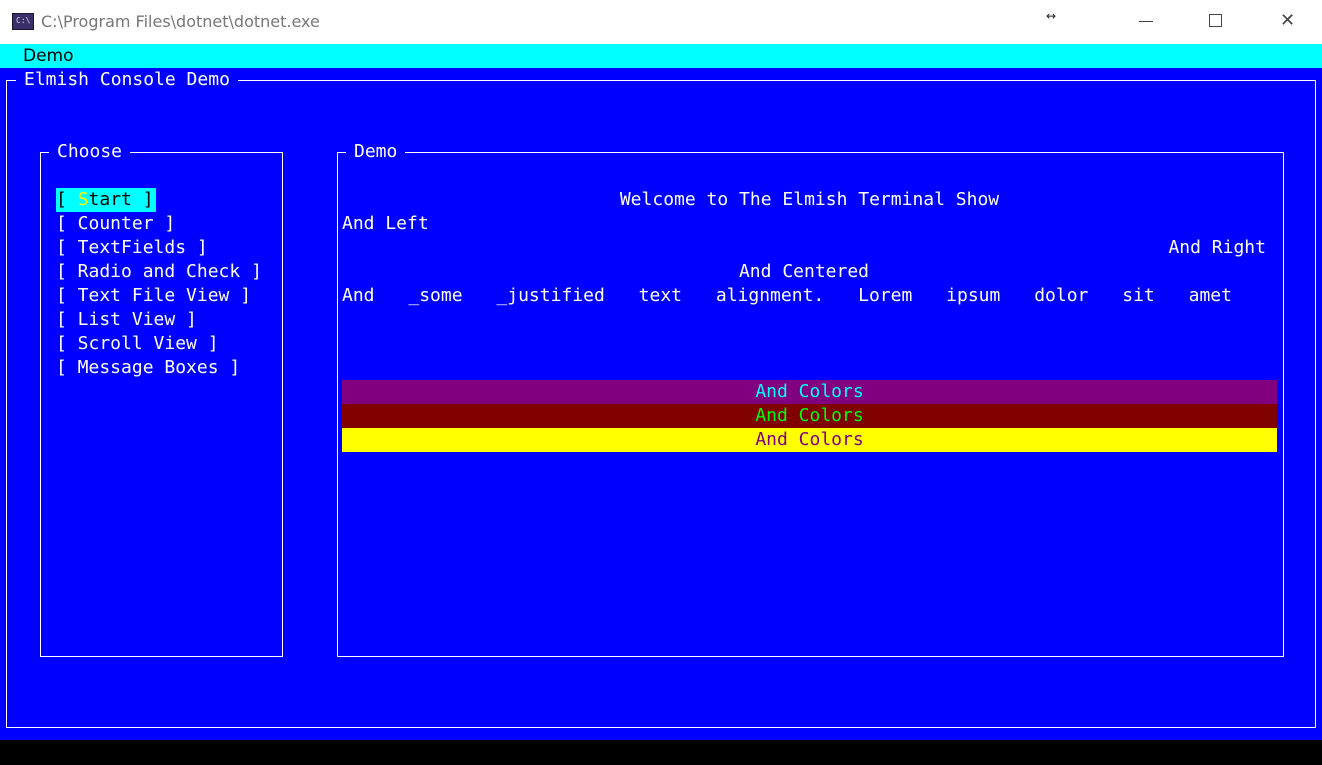  I want to click on close-button: ✕, so click(1285, 22).